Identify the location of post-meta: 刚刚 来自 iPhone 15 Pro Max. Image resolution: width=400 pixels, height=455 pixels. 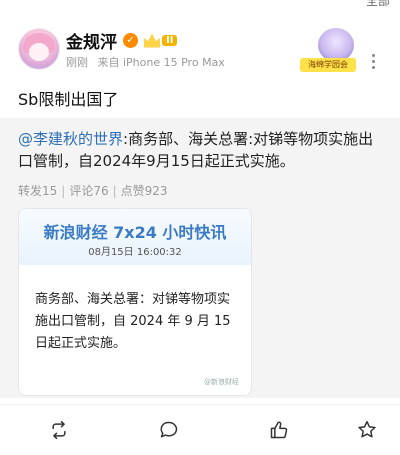
(145, 62).